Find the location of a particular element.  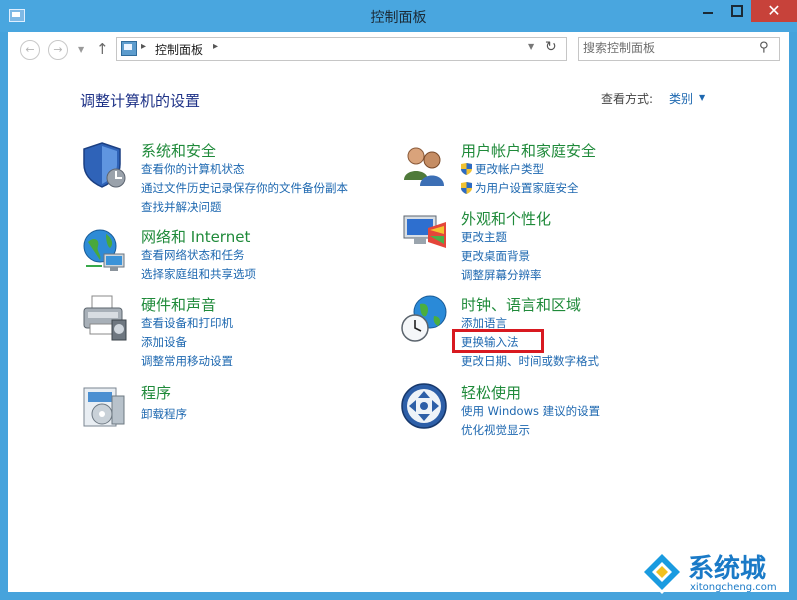

category-title: 程序 is located at coordinates (156, 392).